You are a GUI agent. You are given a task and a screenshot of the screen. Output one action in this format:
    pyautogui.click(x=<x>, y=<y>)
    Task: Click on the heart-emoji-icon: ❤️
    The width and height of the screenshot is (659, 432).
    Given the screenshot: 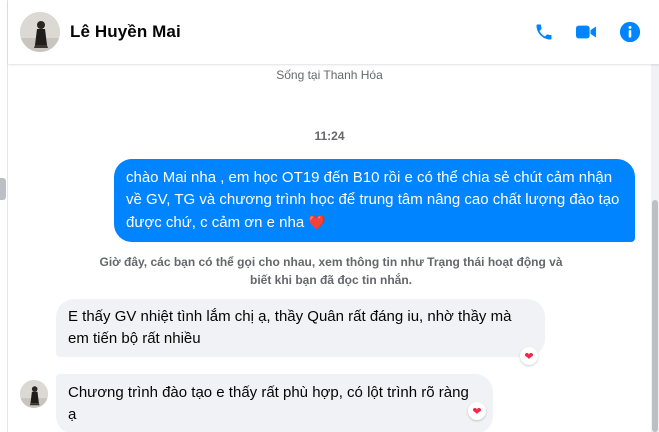 What is the action you would take?
    pyautogui.click(x=317, y=222)
    